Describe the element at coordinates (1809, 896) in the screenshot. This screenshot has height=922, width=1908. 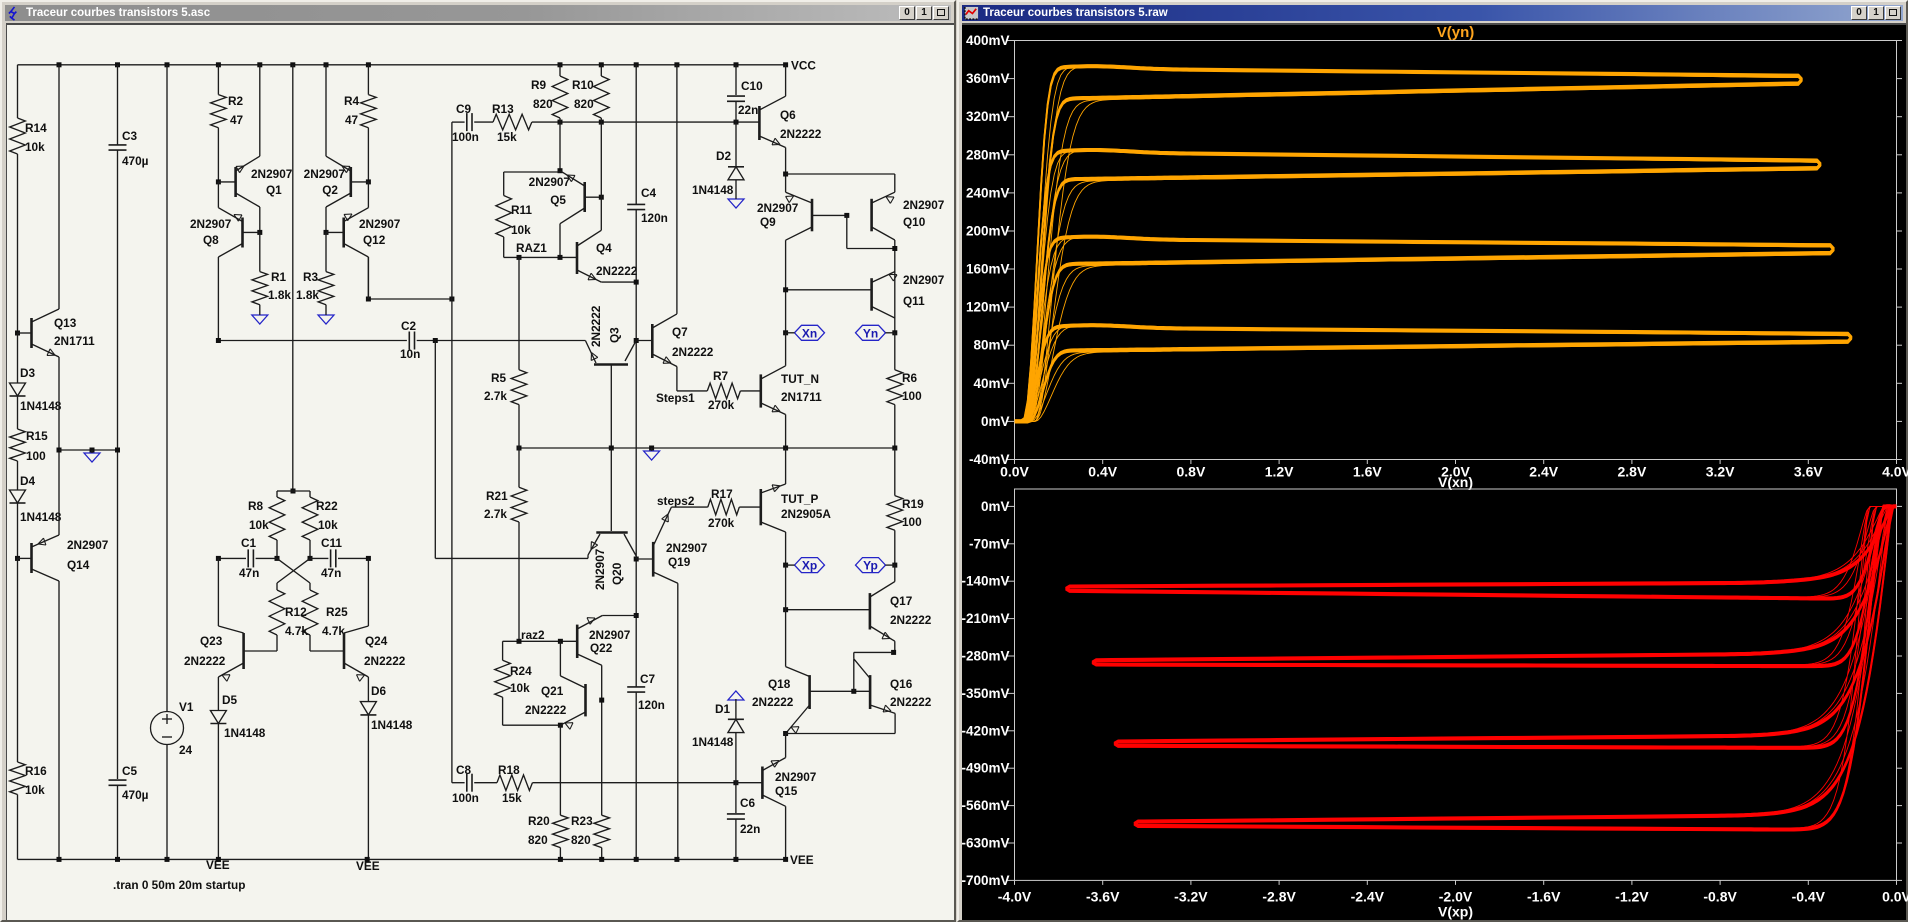
I see `svg-text: -0.4V` at that location.